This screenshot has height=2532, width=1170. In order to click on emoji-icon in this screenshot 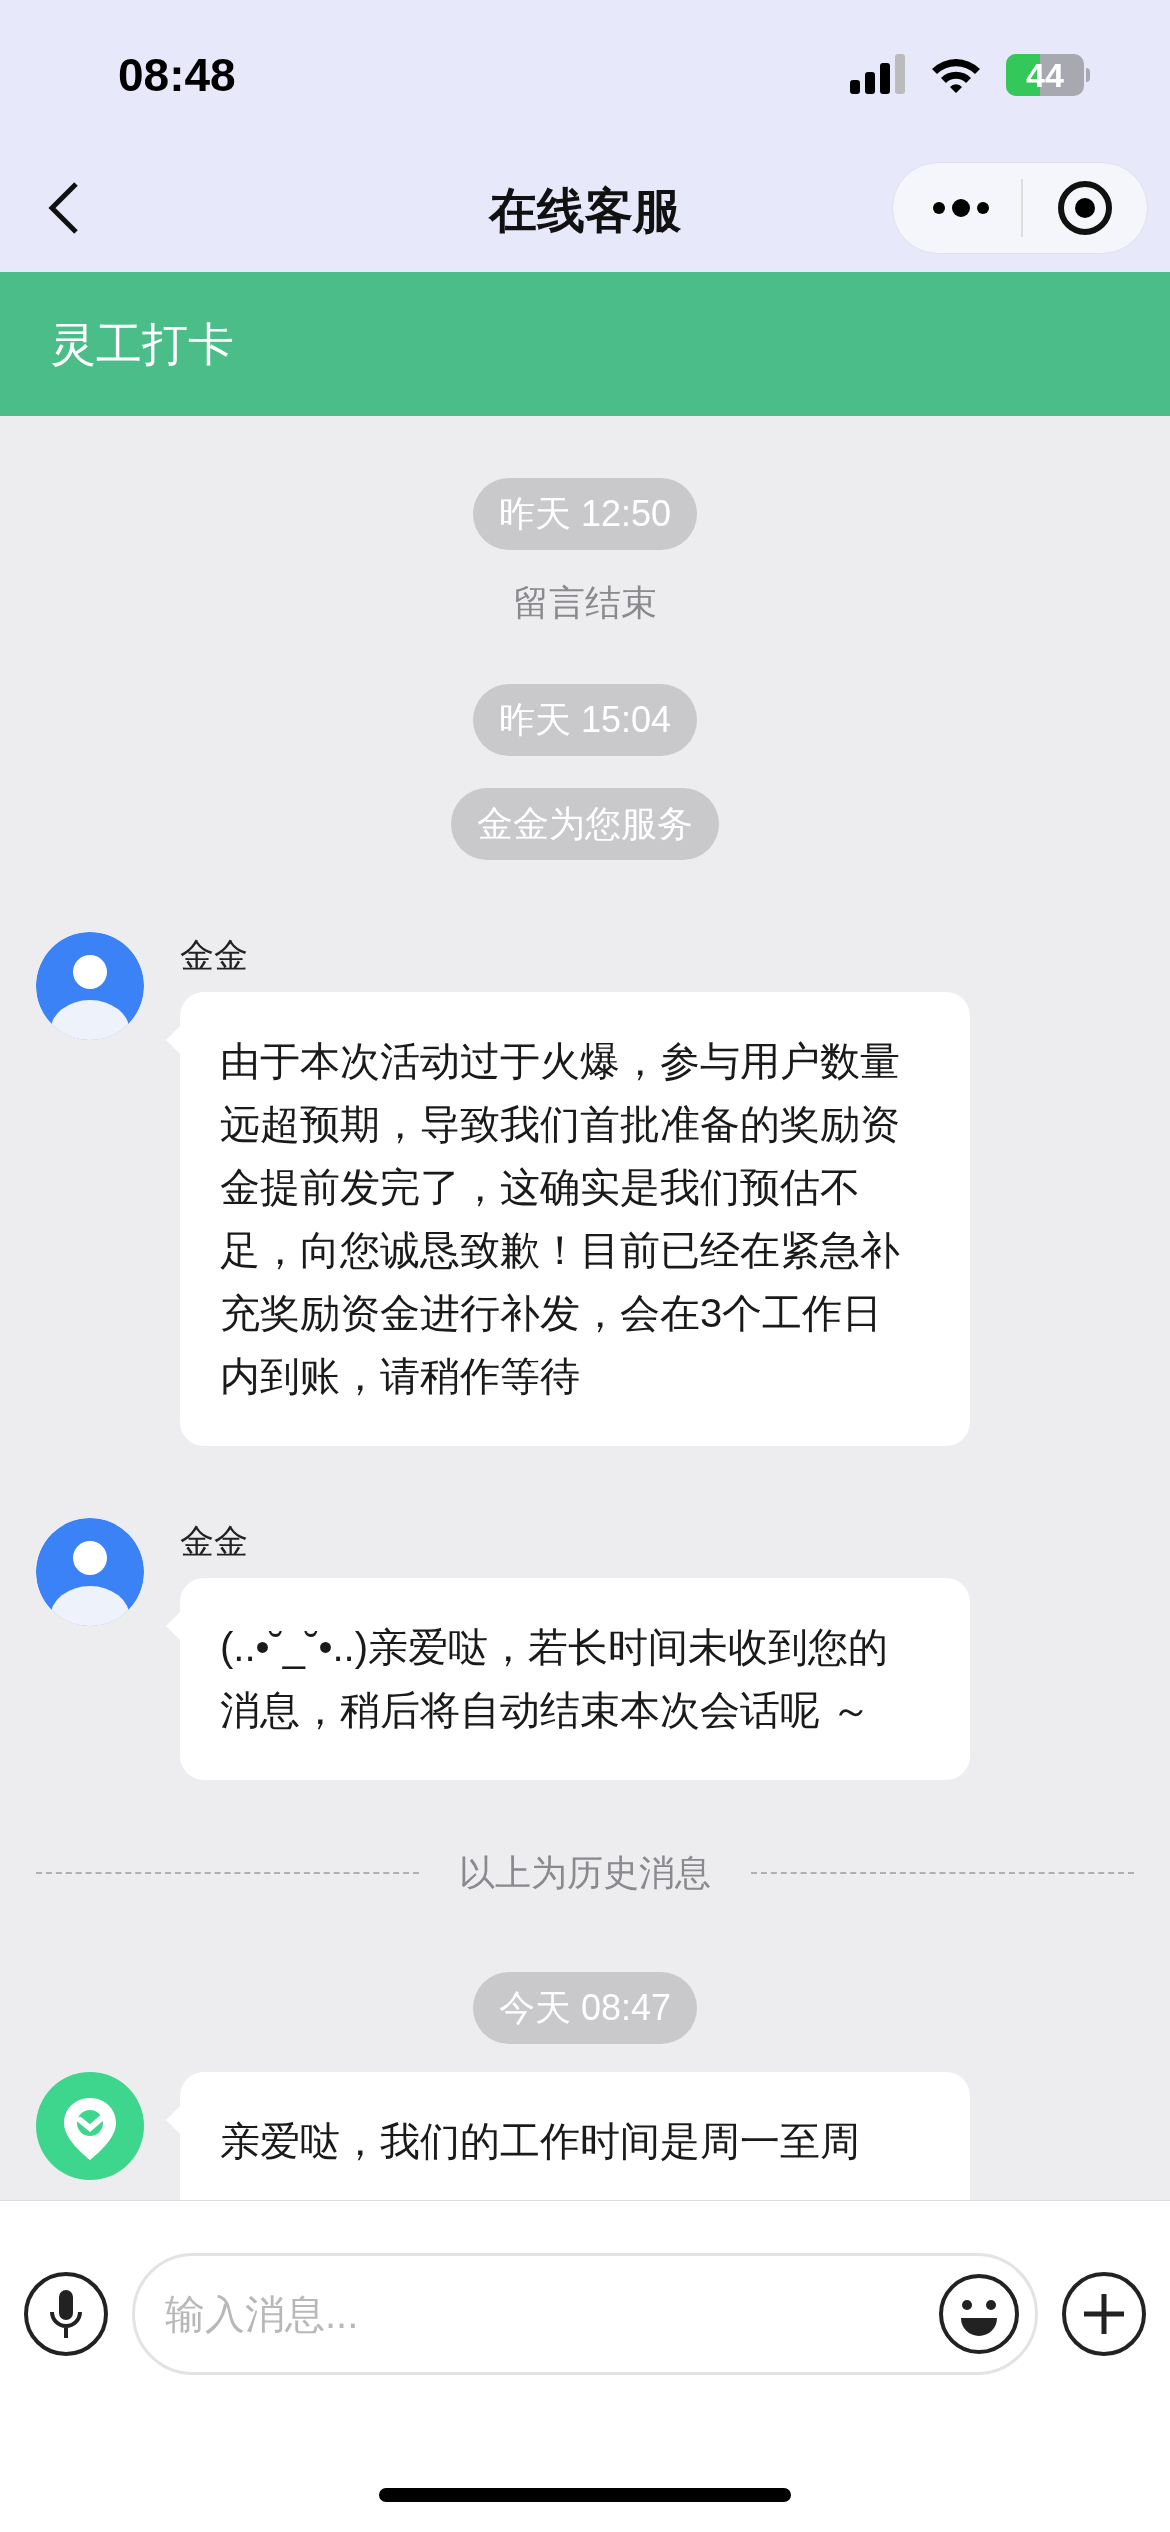, I will do `click(979, 2314)`.